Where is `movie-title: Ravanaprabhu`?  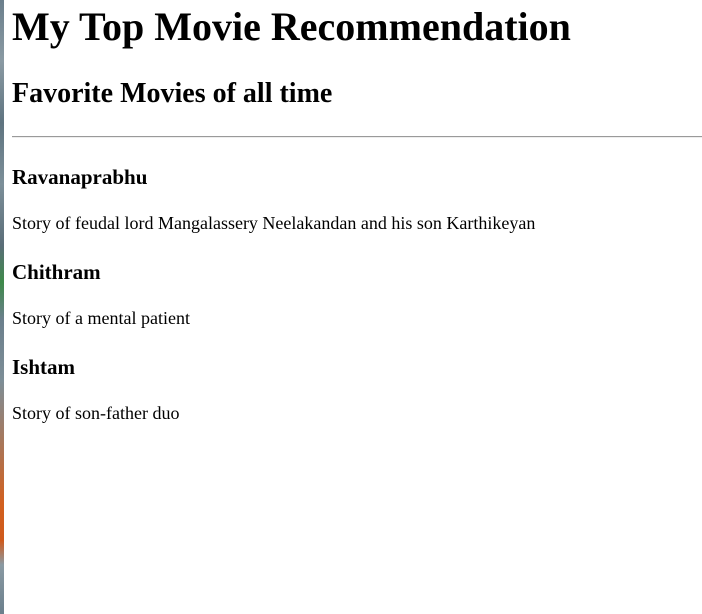 movie-title: Ravanaprabhu is located at coordinates (80, 177).